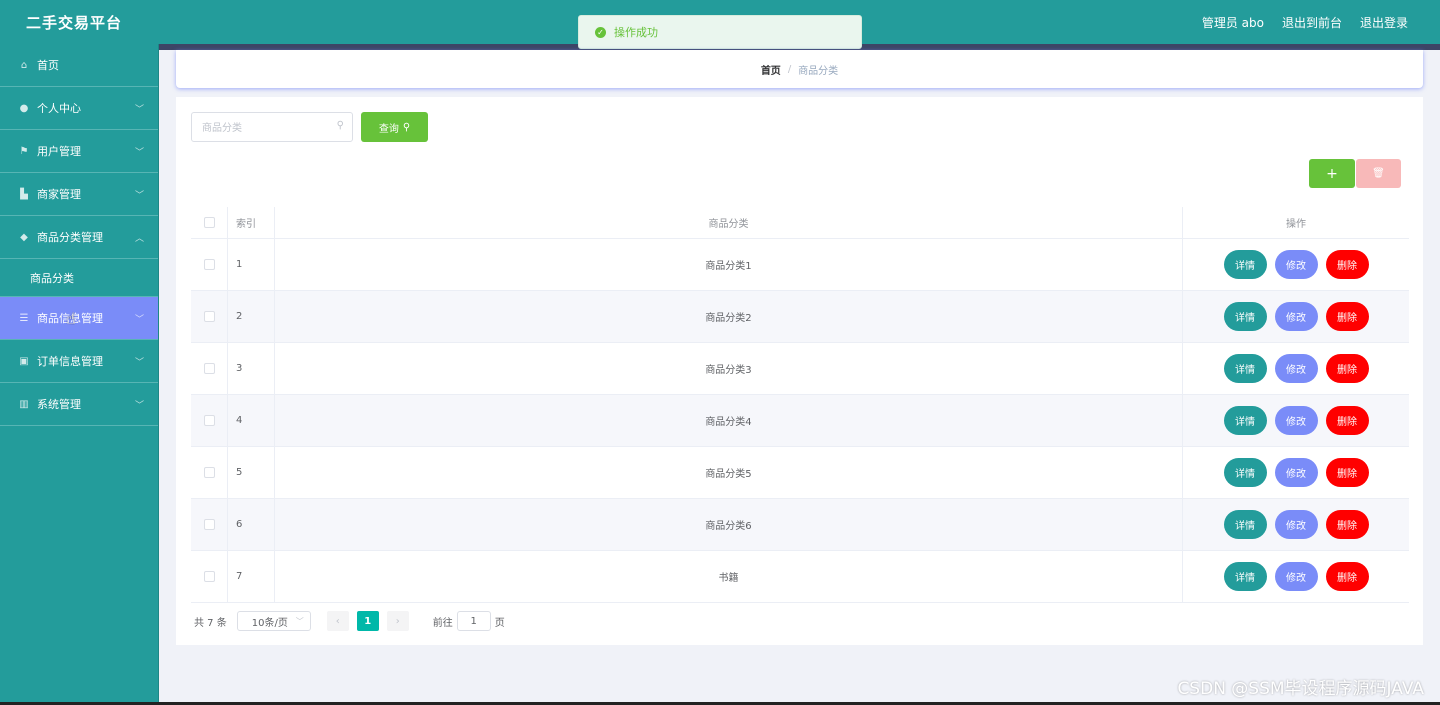 This screenshot has width=1440, height=705. What do you see at coordinates (273, 621) in the screenshot?
I see `page-size-select: 10条/页 ﹀` at bounding box center [273, 621].